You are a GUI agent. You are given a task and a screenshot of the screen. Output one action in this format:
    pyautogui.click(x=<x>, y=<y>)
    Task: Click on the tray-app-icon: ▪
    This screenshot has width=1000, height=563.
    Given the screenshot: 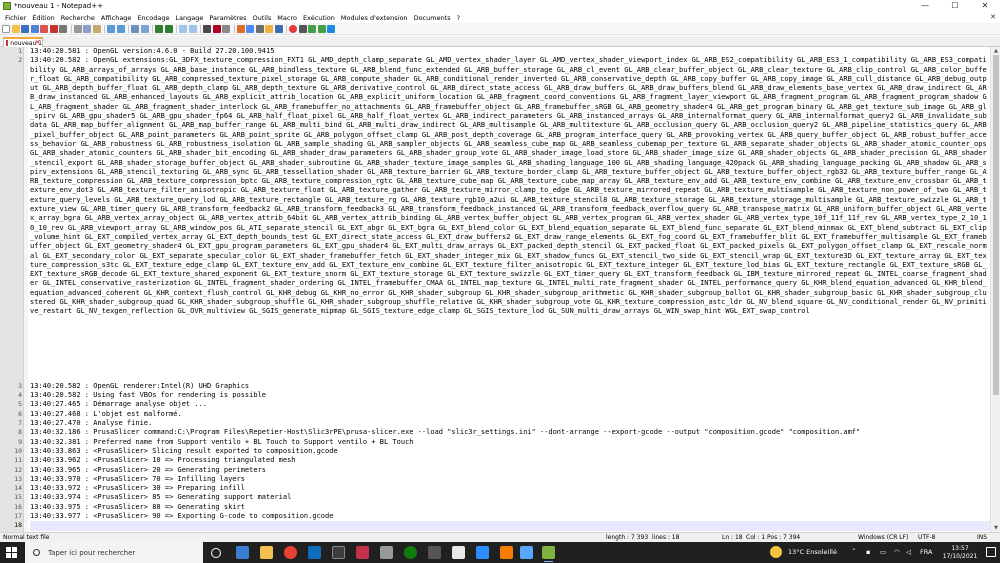 What is the action you would take?
    pyautogui.click(x=868, y=552)
    